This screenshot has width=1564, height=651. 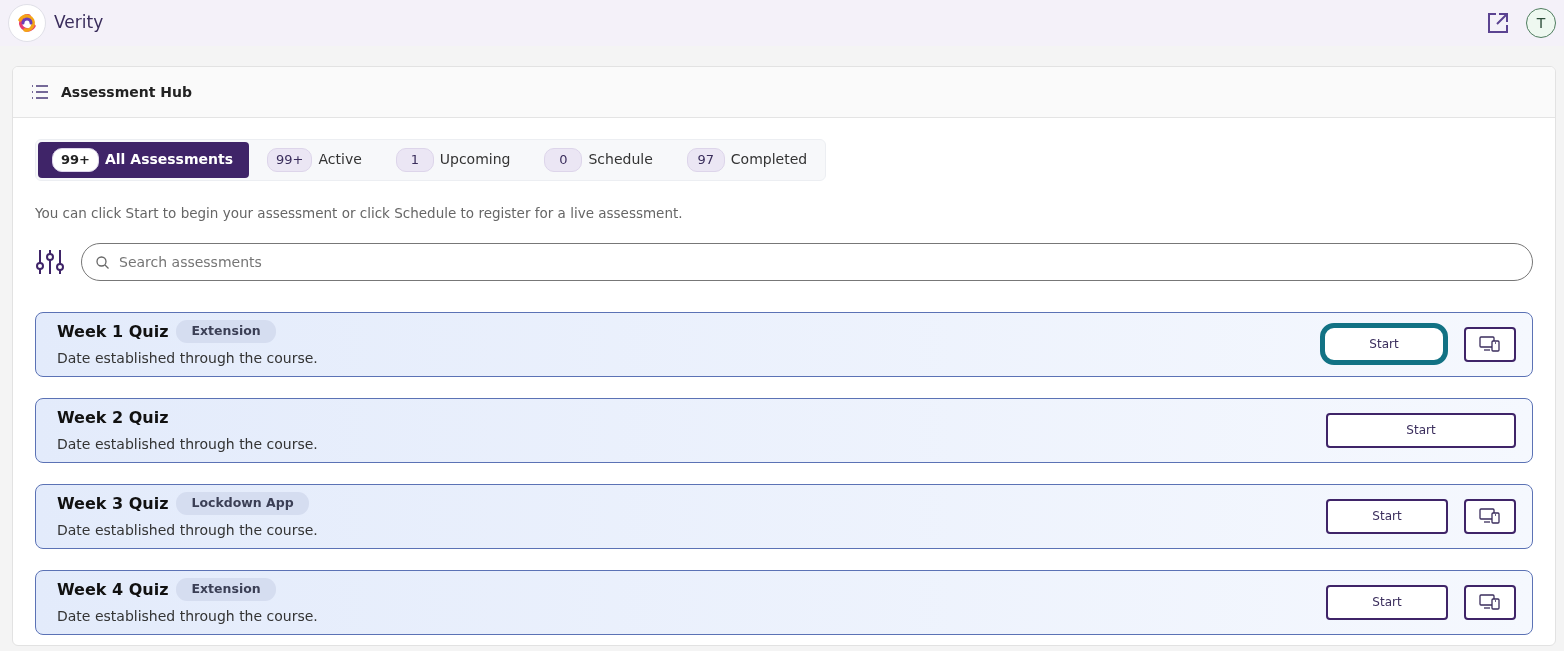 What do you see at coordinates (705, 160) in the screenshot?
I see `count-badge: 97` at bounding box center [705, 160].